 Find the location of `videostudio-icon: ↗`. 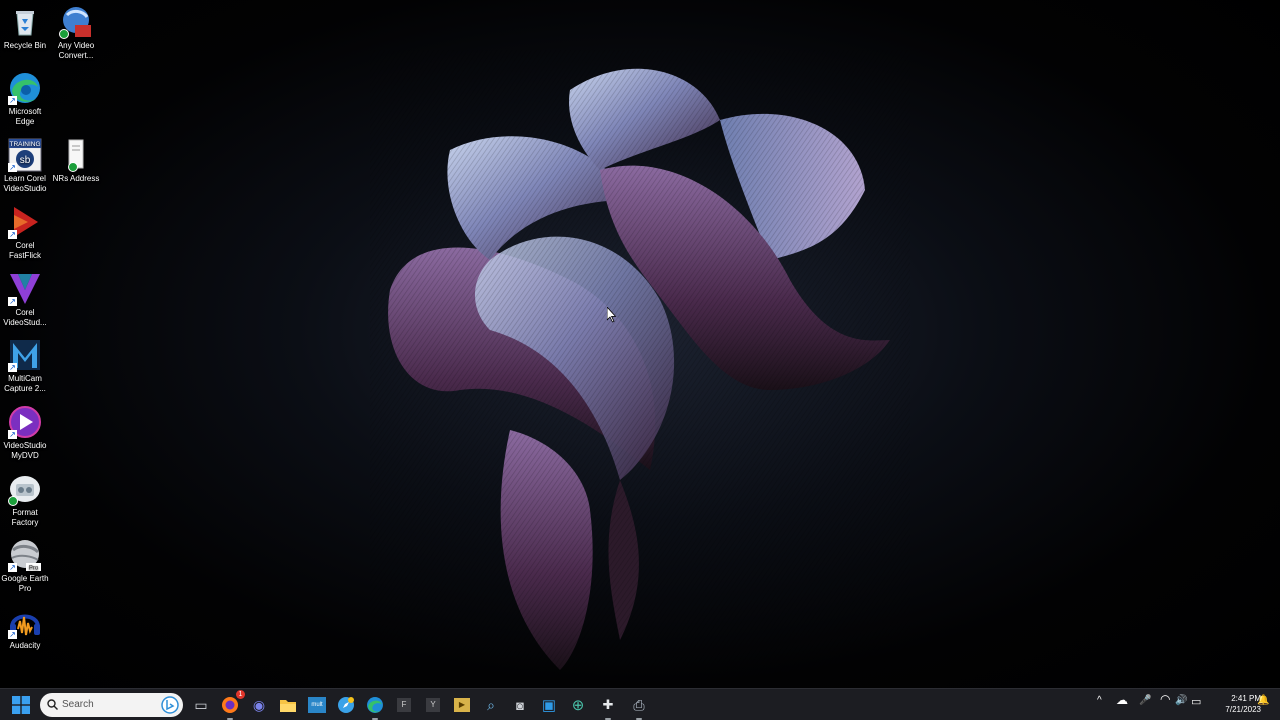

videostudio-icon: ↗ is located at coordinates (25, 289).